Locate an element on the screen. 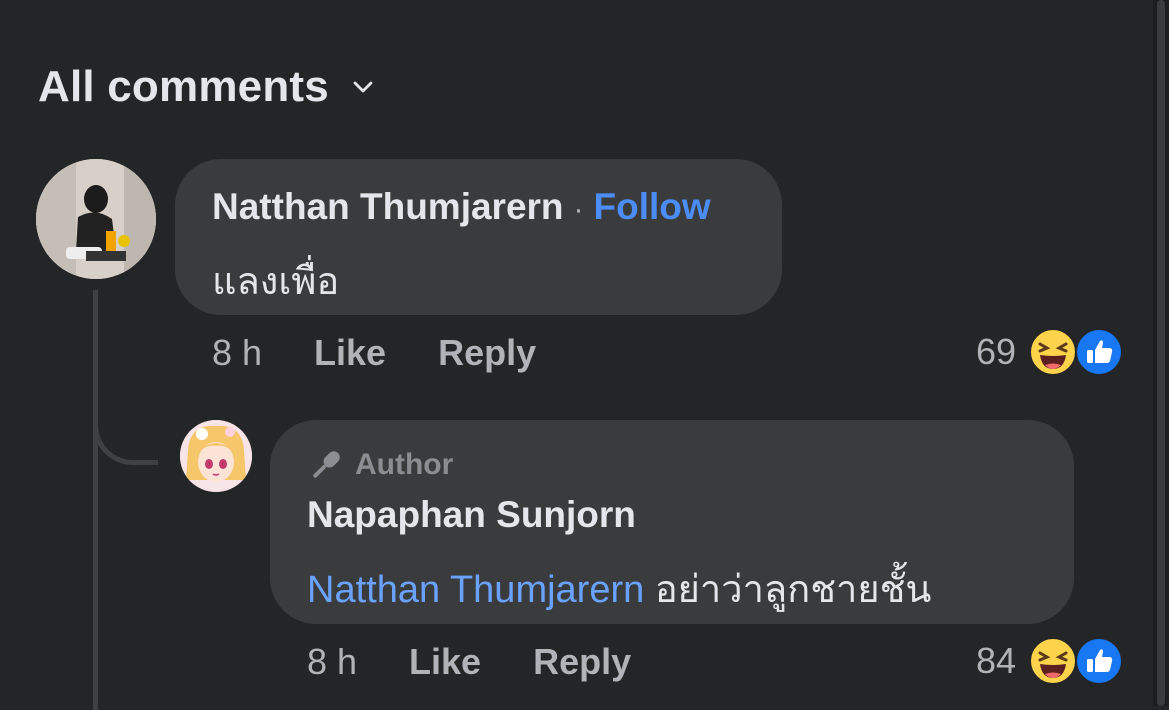 The image size is (1169, 710). author-badge: Author is located at coordinates (380, 465).